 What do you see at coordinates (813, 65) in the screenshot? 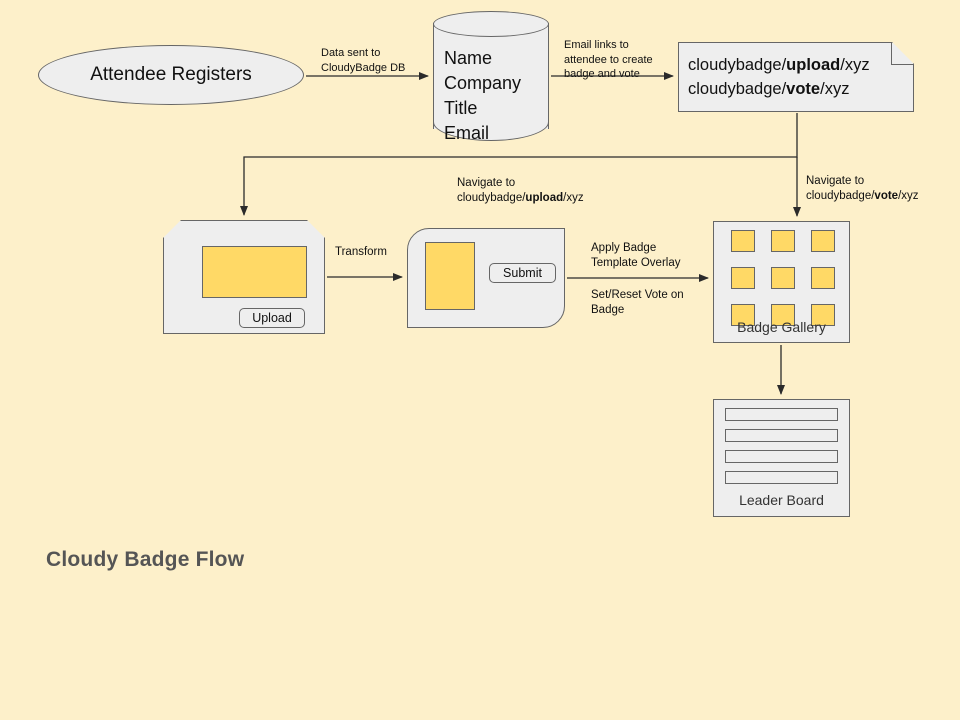
I see `note-bold: upload` at bounding box center [813, 65].